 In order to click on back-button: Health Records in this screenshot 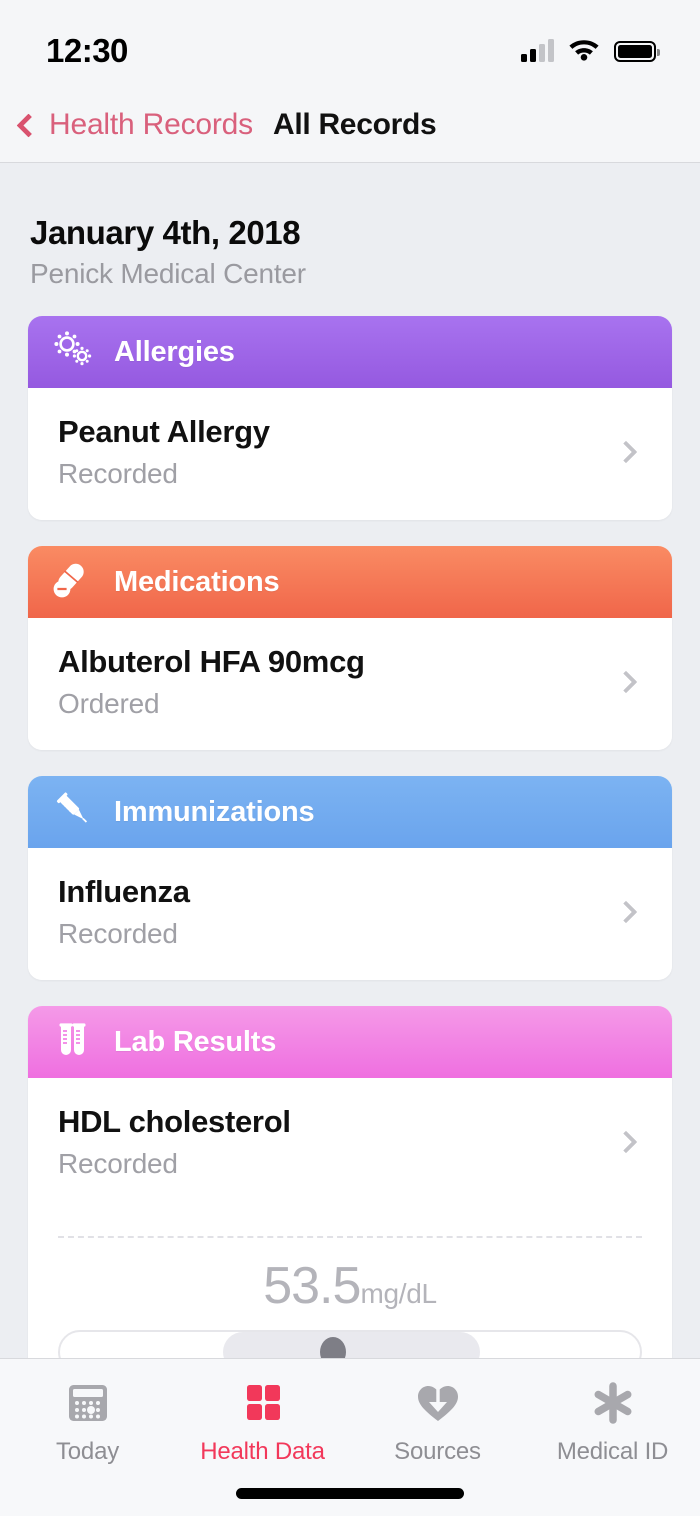, I will do `click(132, 125)`.